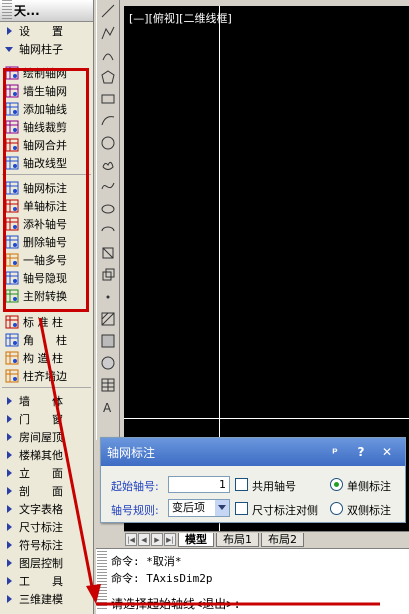 Image resolution: width=409 pixels, height=614 pixels. What do you see at coordinates (199, 484) in the screenshot?
I see `start-number-input: 1` at bounding box center [199, 484].